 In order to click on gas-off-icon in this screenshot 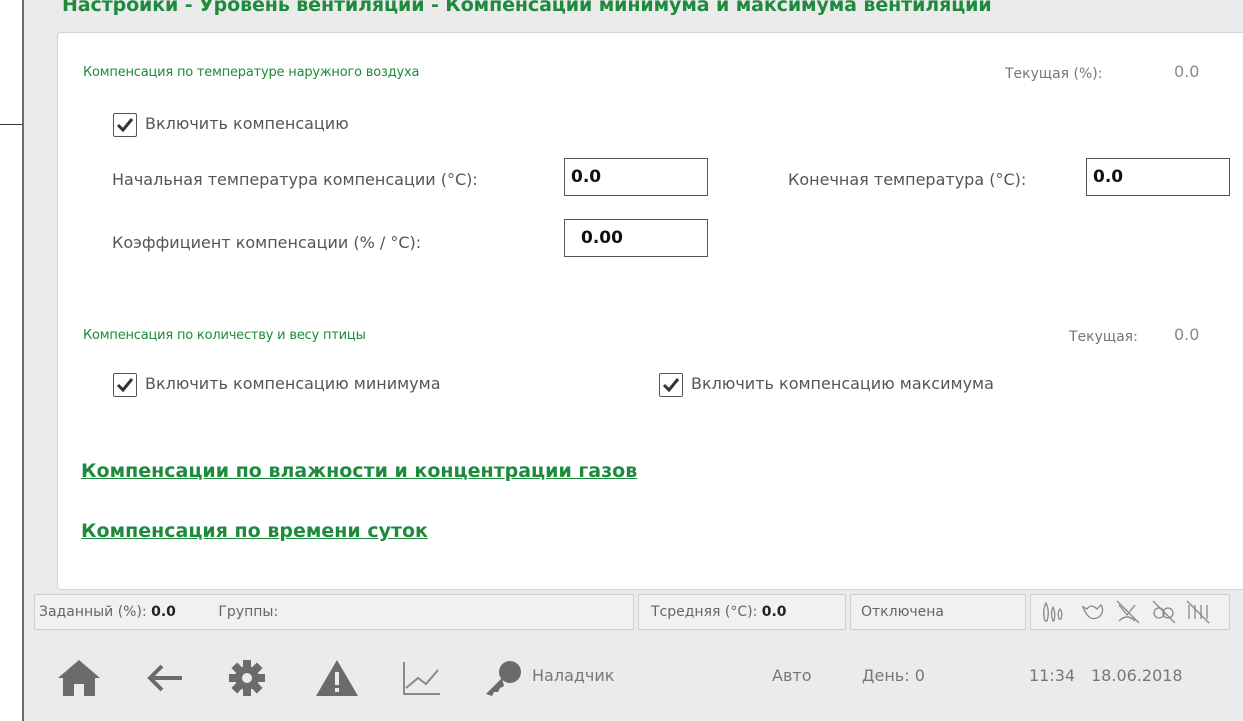, I will do `click(1164, 612)`.